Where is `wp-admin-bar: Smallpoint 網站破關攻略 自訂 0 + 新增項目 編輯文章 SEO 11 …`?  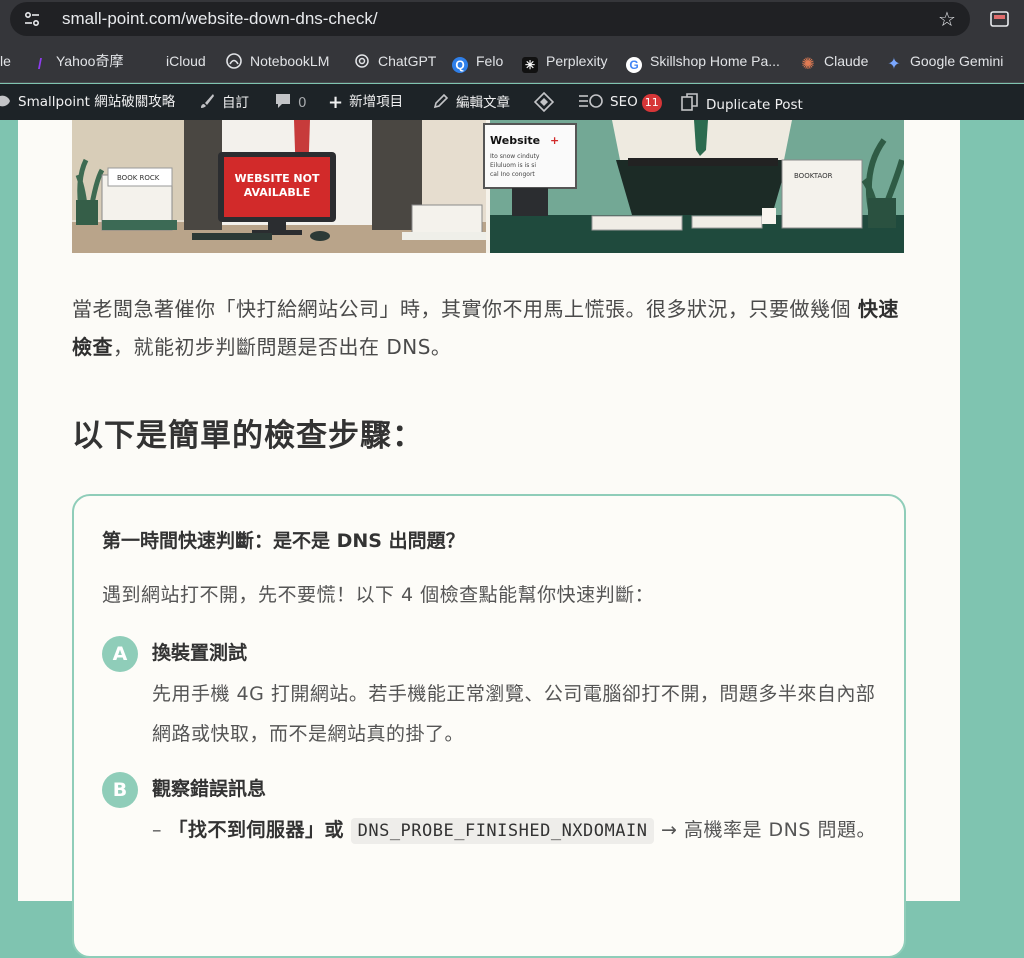
wp-admin-bar: Smallpoint 網站破關攻略 自訂 0 + 新增項目 編輯文章 SEO 11 … is located at coordinates (512, 102).